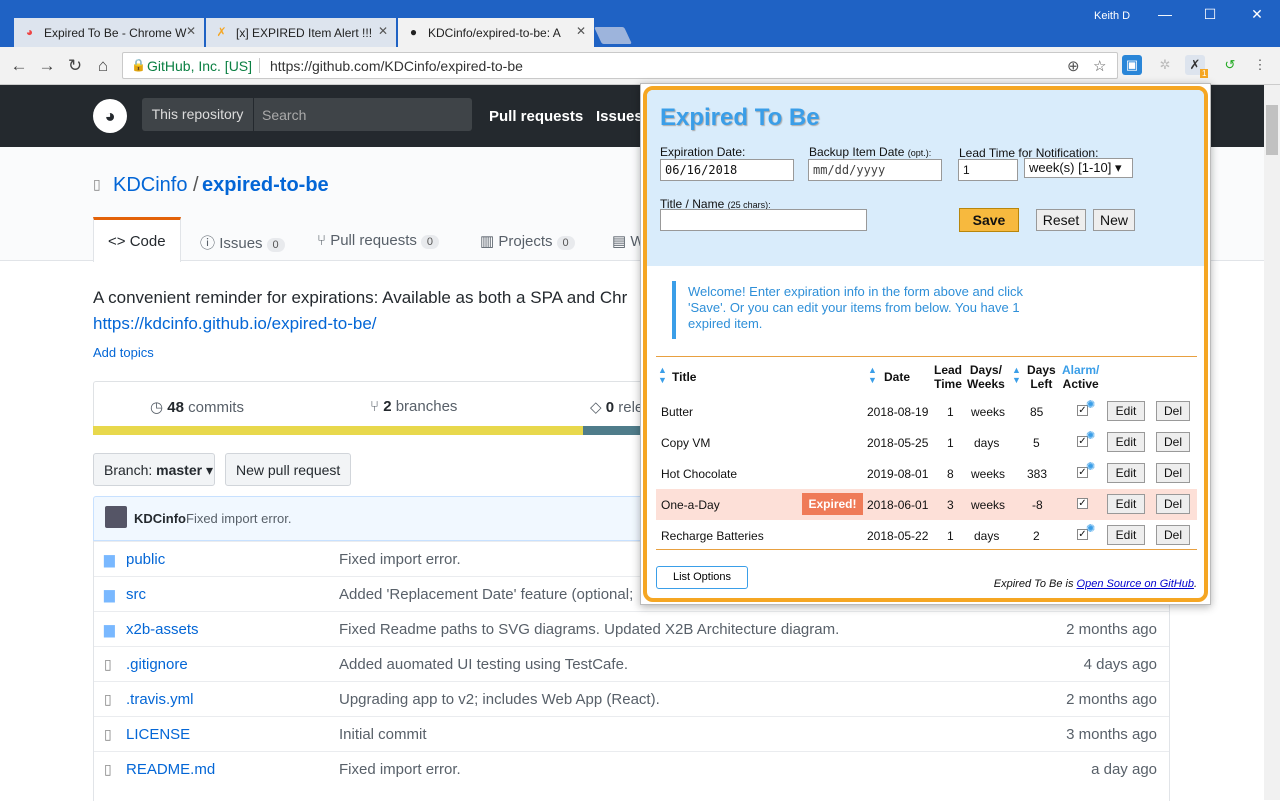 Image resolution: width=1280 pixels, height=801 pixels. Describe the element at coordinates (383, 734) in the screenshot. I see `file-commit-message: Initial commit` at that location.